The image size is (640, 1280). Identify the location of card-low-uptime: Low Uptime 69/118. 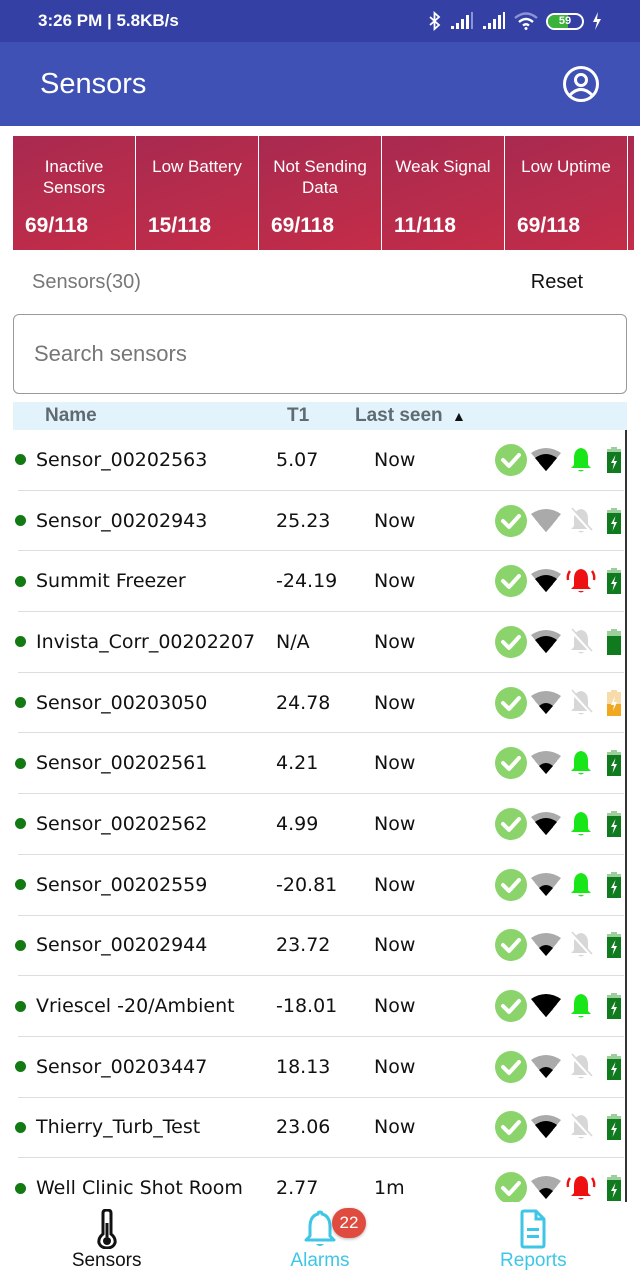
(566, 193).